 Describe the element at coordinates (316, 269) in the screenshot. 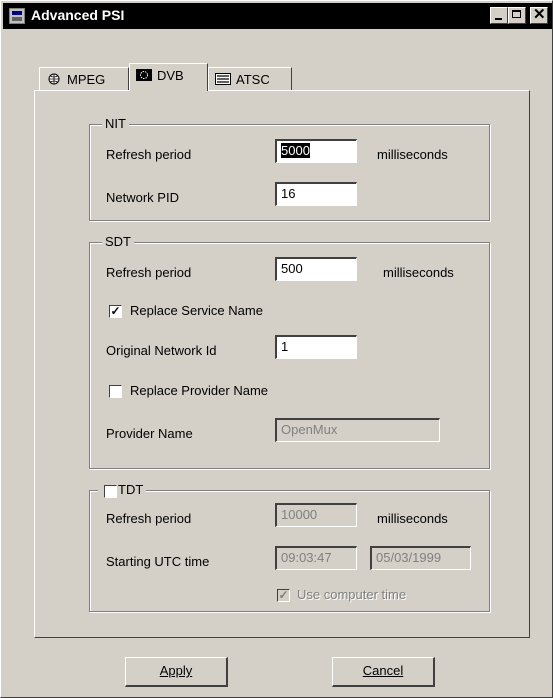

I see `sdt-refresh-input: 500` at that location.